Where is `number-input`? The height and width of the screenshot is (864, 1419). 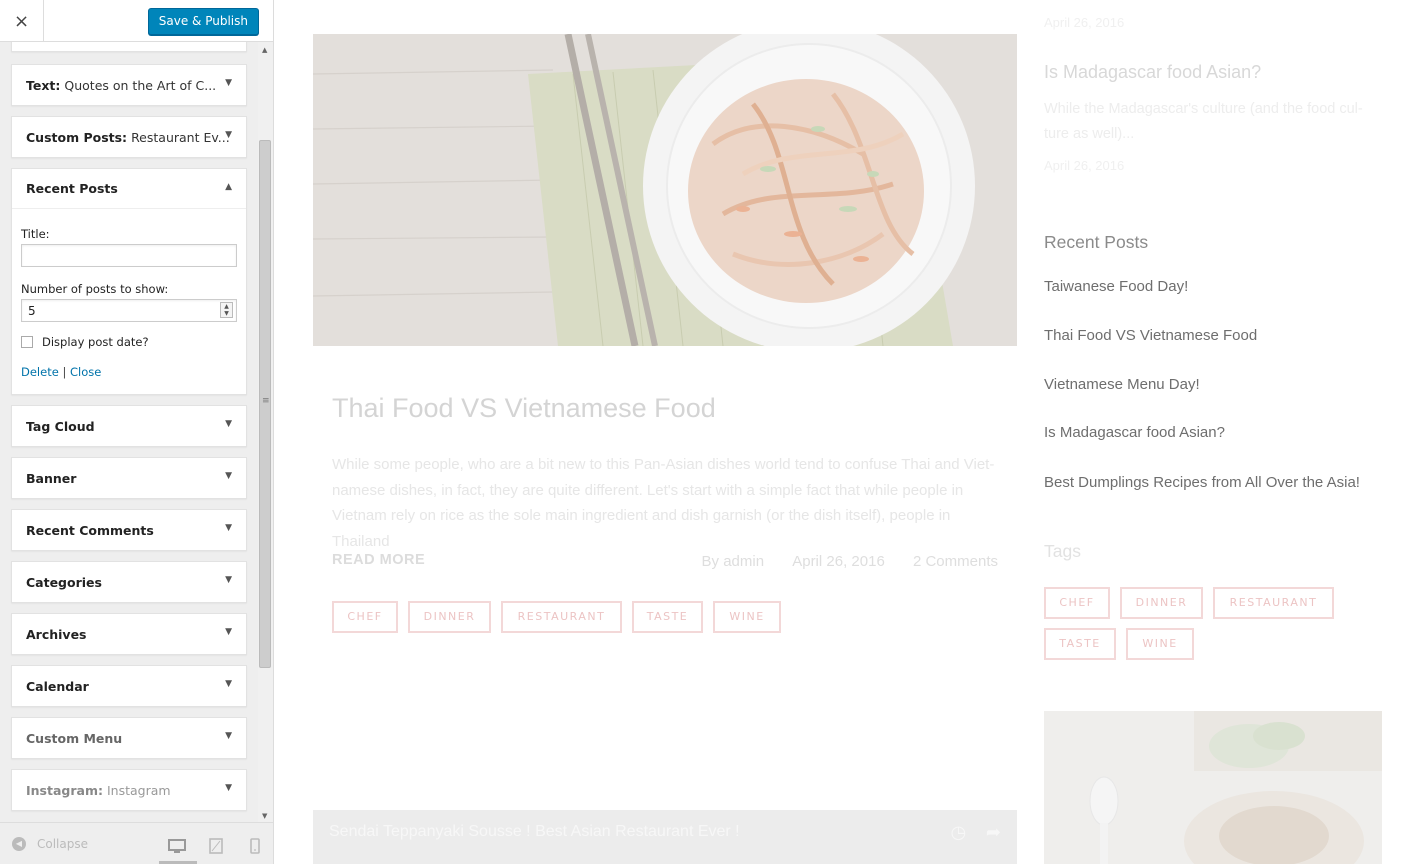 number-input is located at coordinates (129, 310).